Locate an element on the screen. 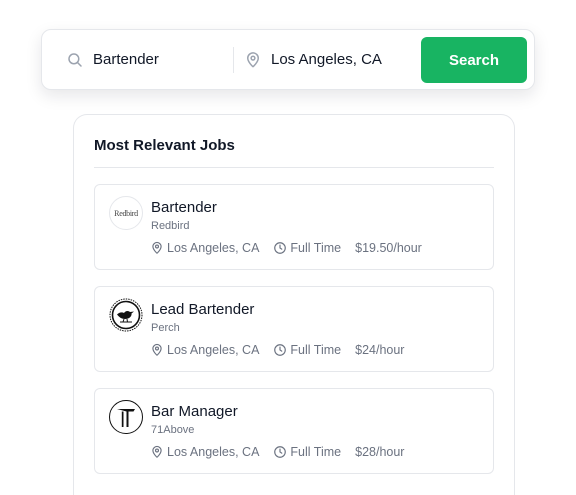 The width and height of the screenshot is (576, 495). job-meta: Los Angeles, CA Full Time $24/hour is located at coordinates (277, 350).